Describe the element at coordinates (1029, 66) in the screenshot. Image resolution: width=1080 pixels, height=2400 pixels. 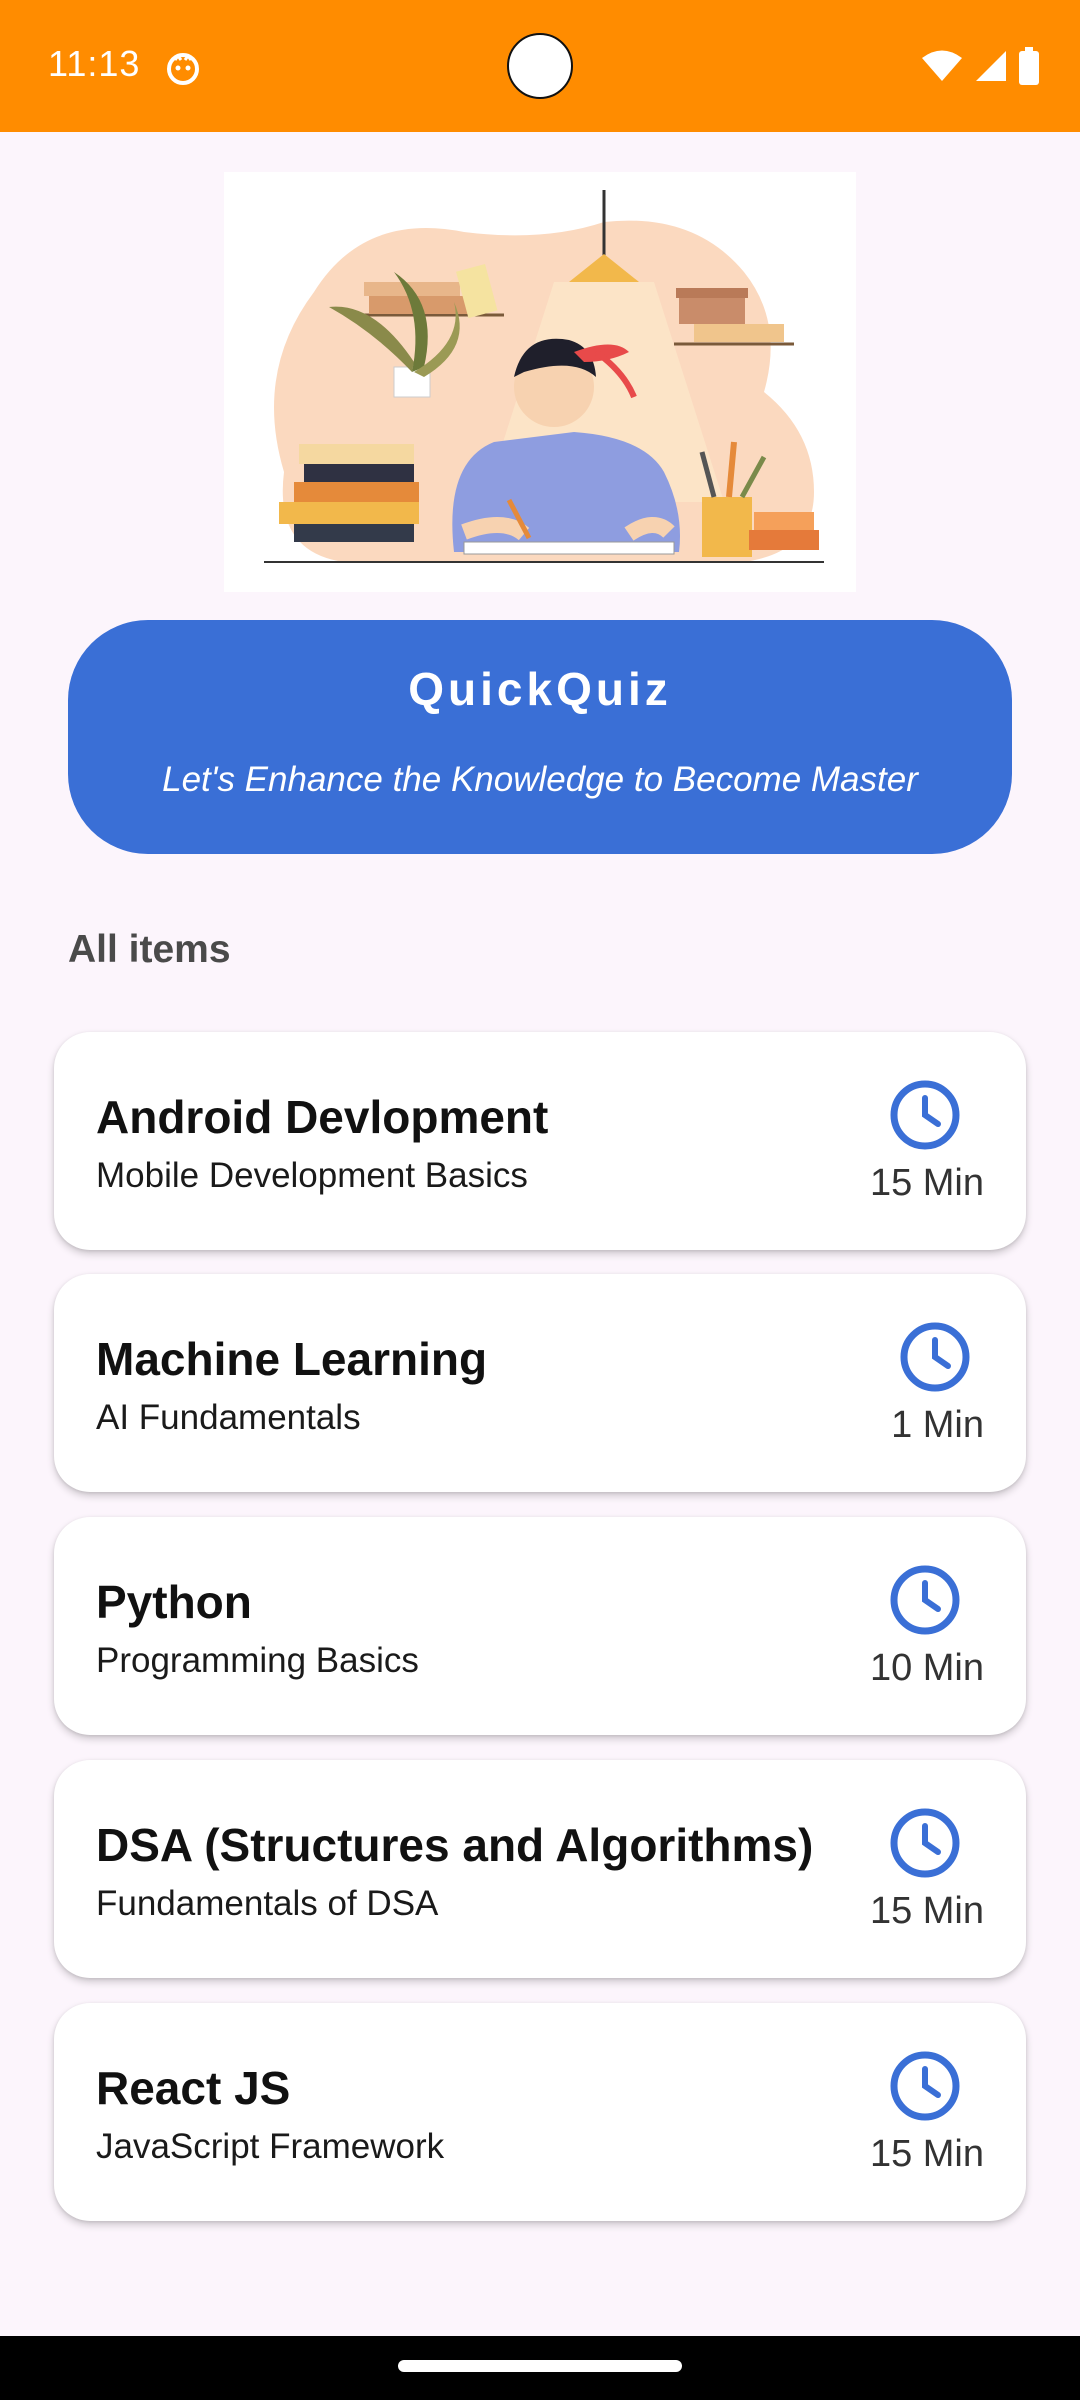
I see `battery-icon` at that location.